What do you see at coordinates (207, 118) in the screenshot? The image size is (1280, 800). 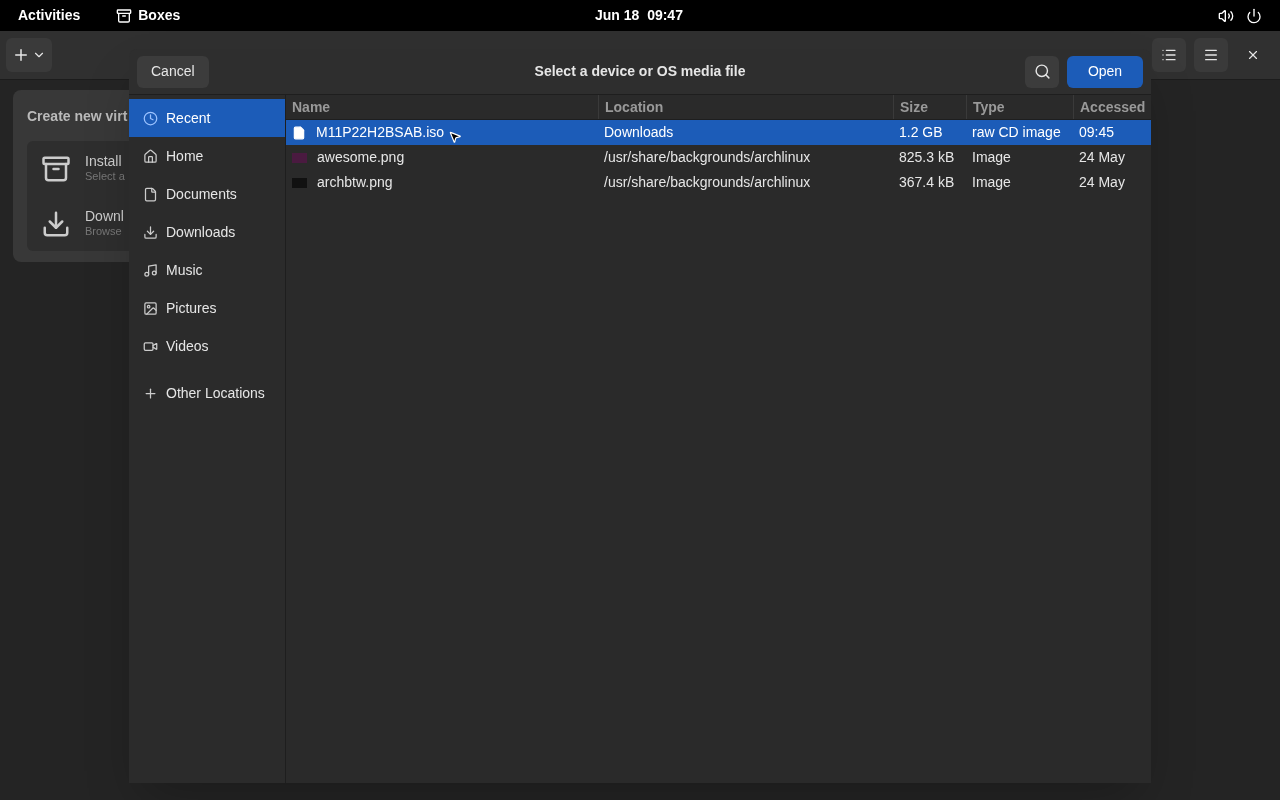 I see `sidebar-item: Recent` at bounding box center [207, 118].